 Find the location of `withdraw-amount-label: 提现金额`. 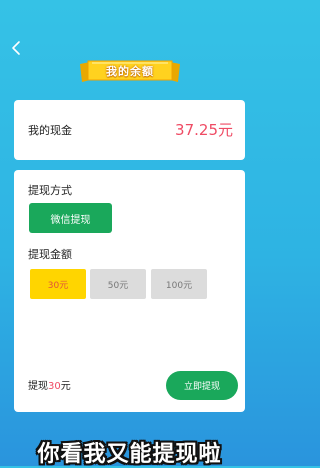

withdraw-amount-label: 提现金额 is located at coordinates (50, 254).